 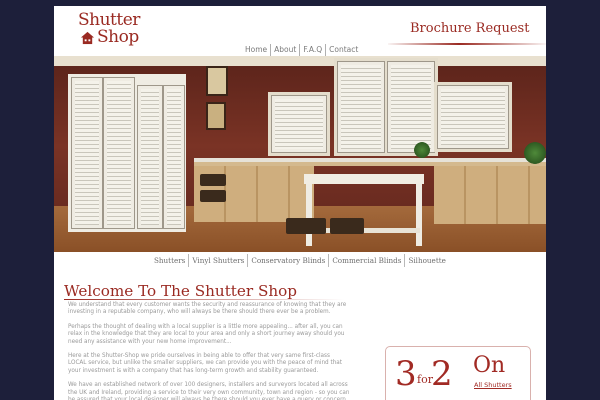 What do you see at coordinates (467, 44) in the screenshot?
I see `brochure-underline` at bounding box center [467, 44].